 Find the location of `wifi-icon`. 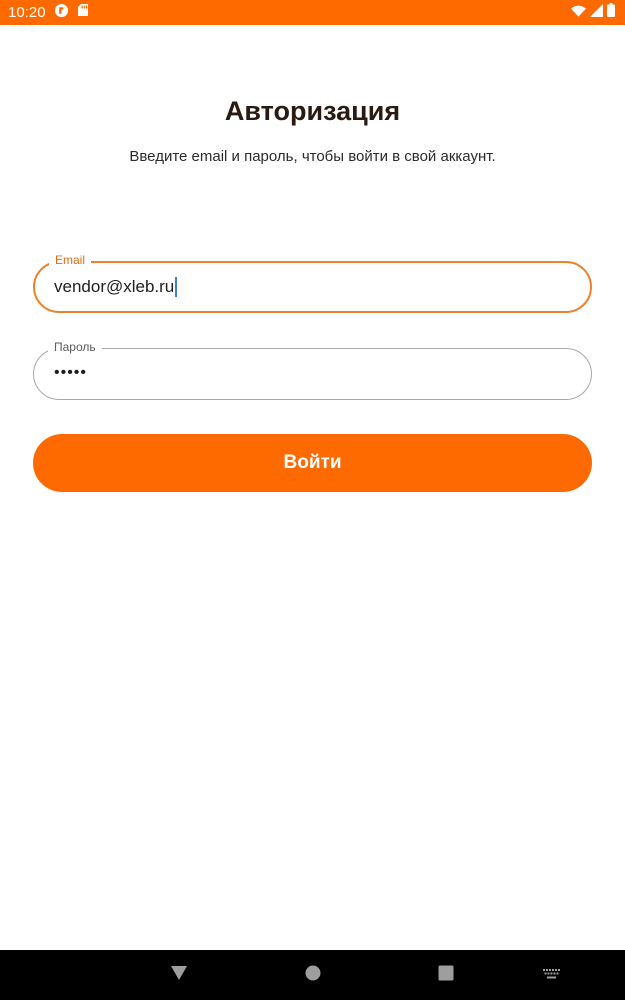

wifi-icon is located at coordinates (578, 13).